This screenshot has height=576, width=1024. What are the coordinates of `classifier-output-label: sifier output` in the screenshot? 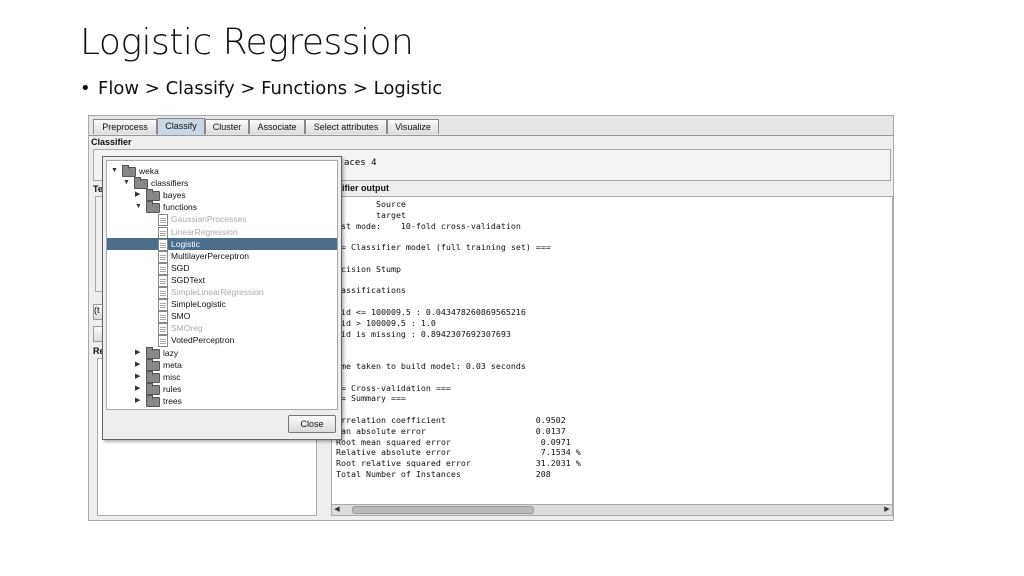 It's located at (363, 188).